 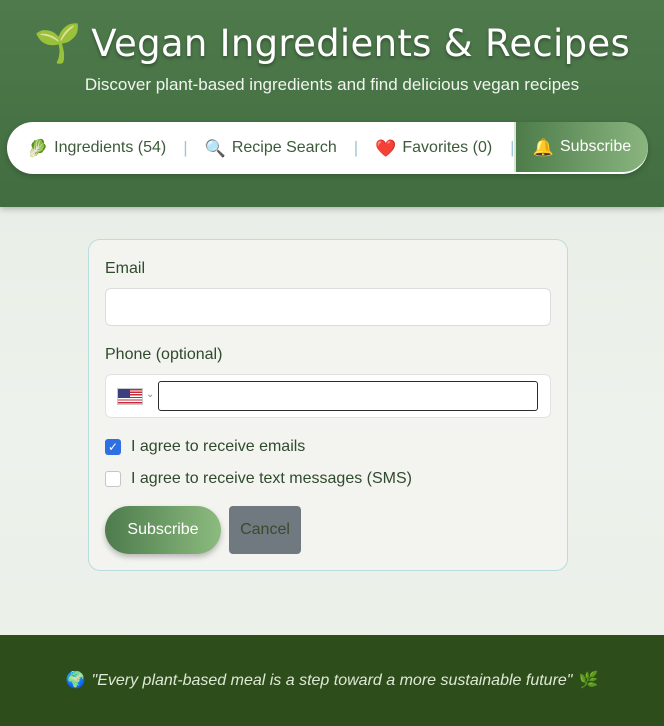 I want to click on phone-field-wrapper: ⌄, so click(x=328, y=396).